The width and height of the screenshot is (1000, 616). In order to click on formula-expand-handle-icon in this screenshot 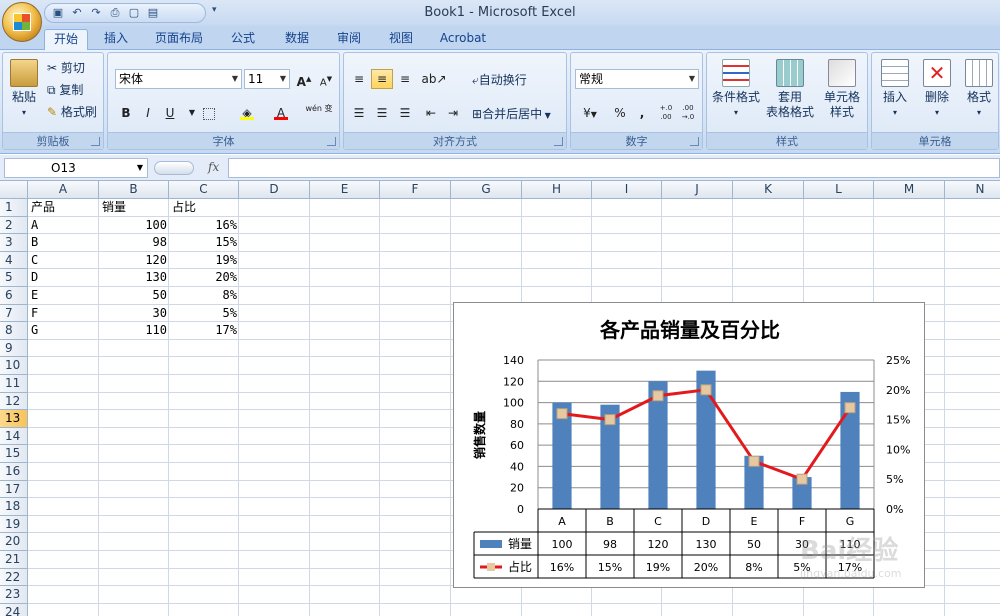, I will do `click(174, 168)`.